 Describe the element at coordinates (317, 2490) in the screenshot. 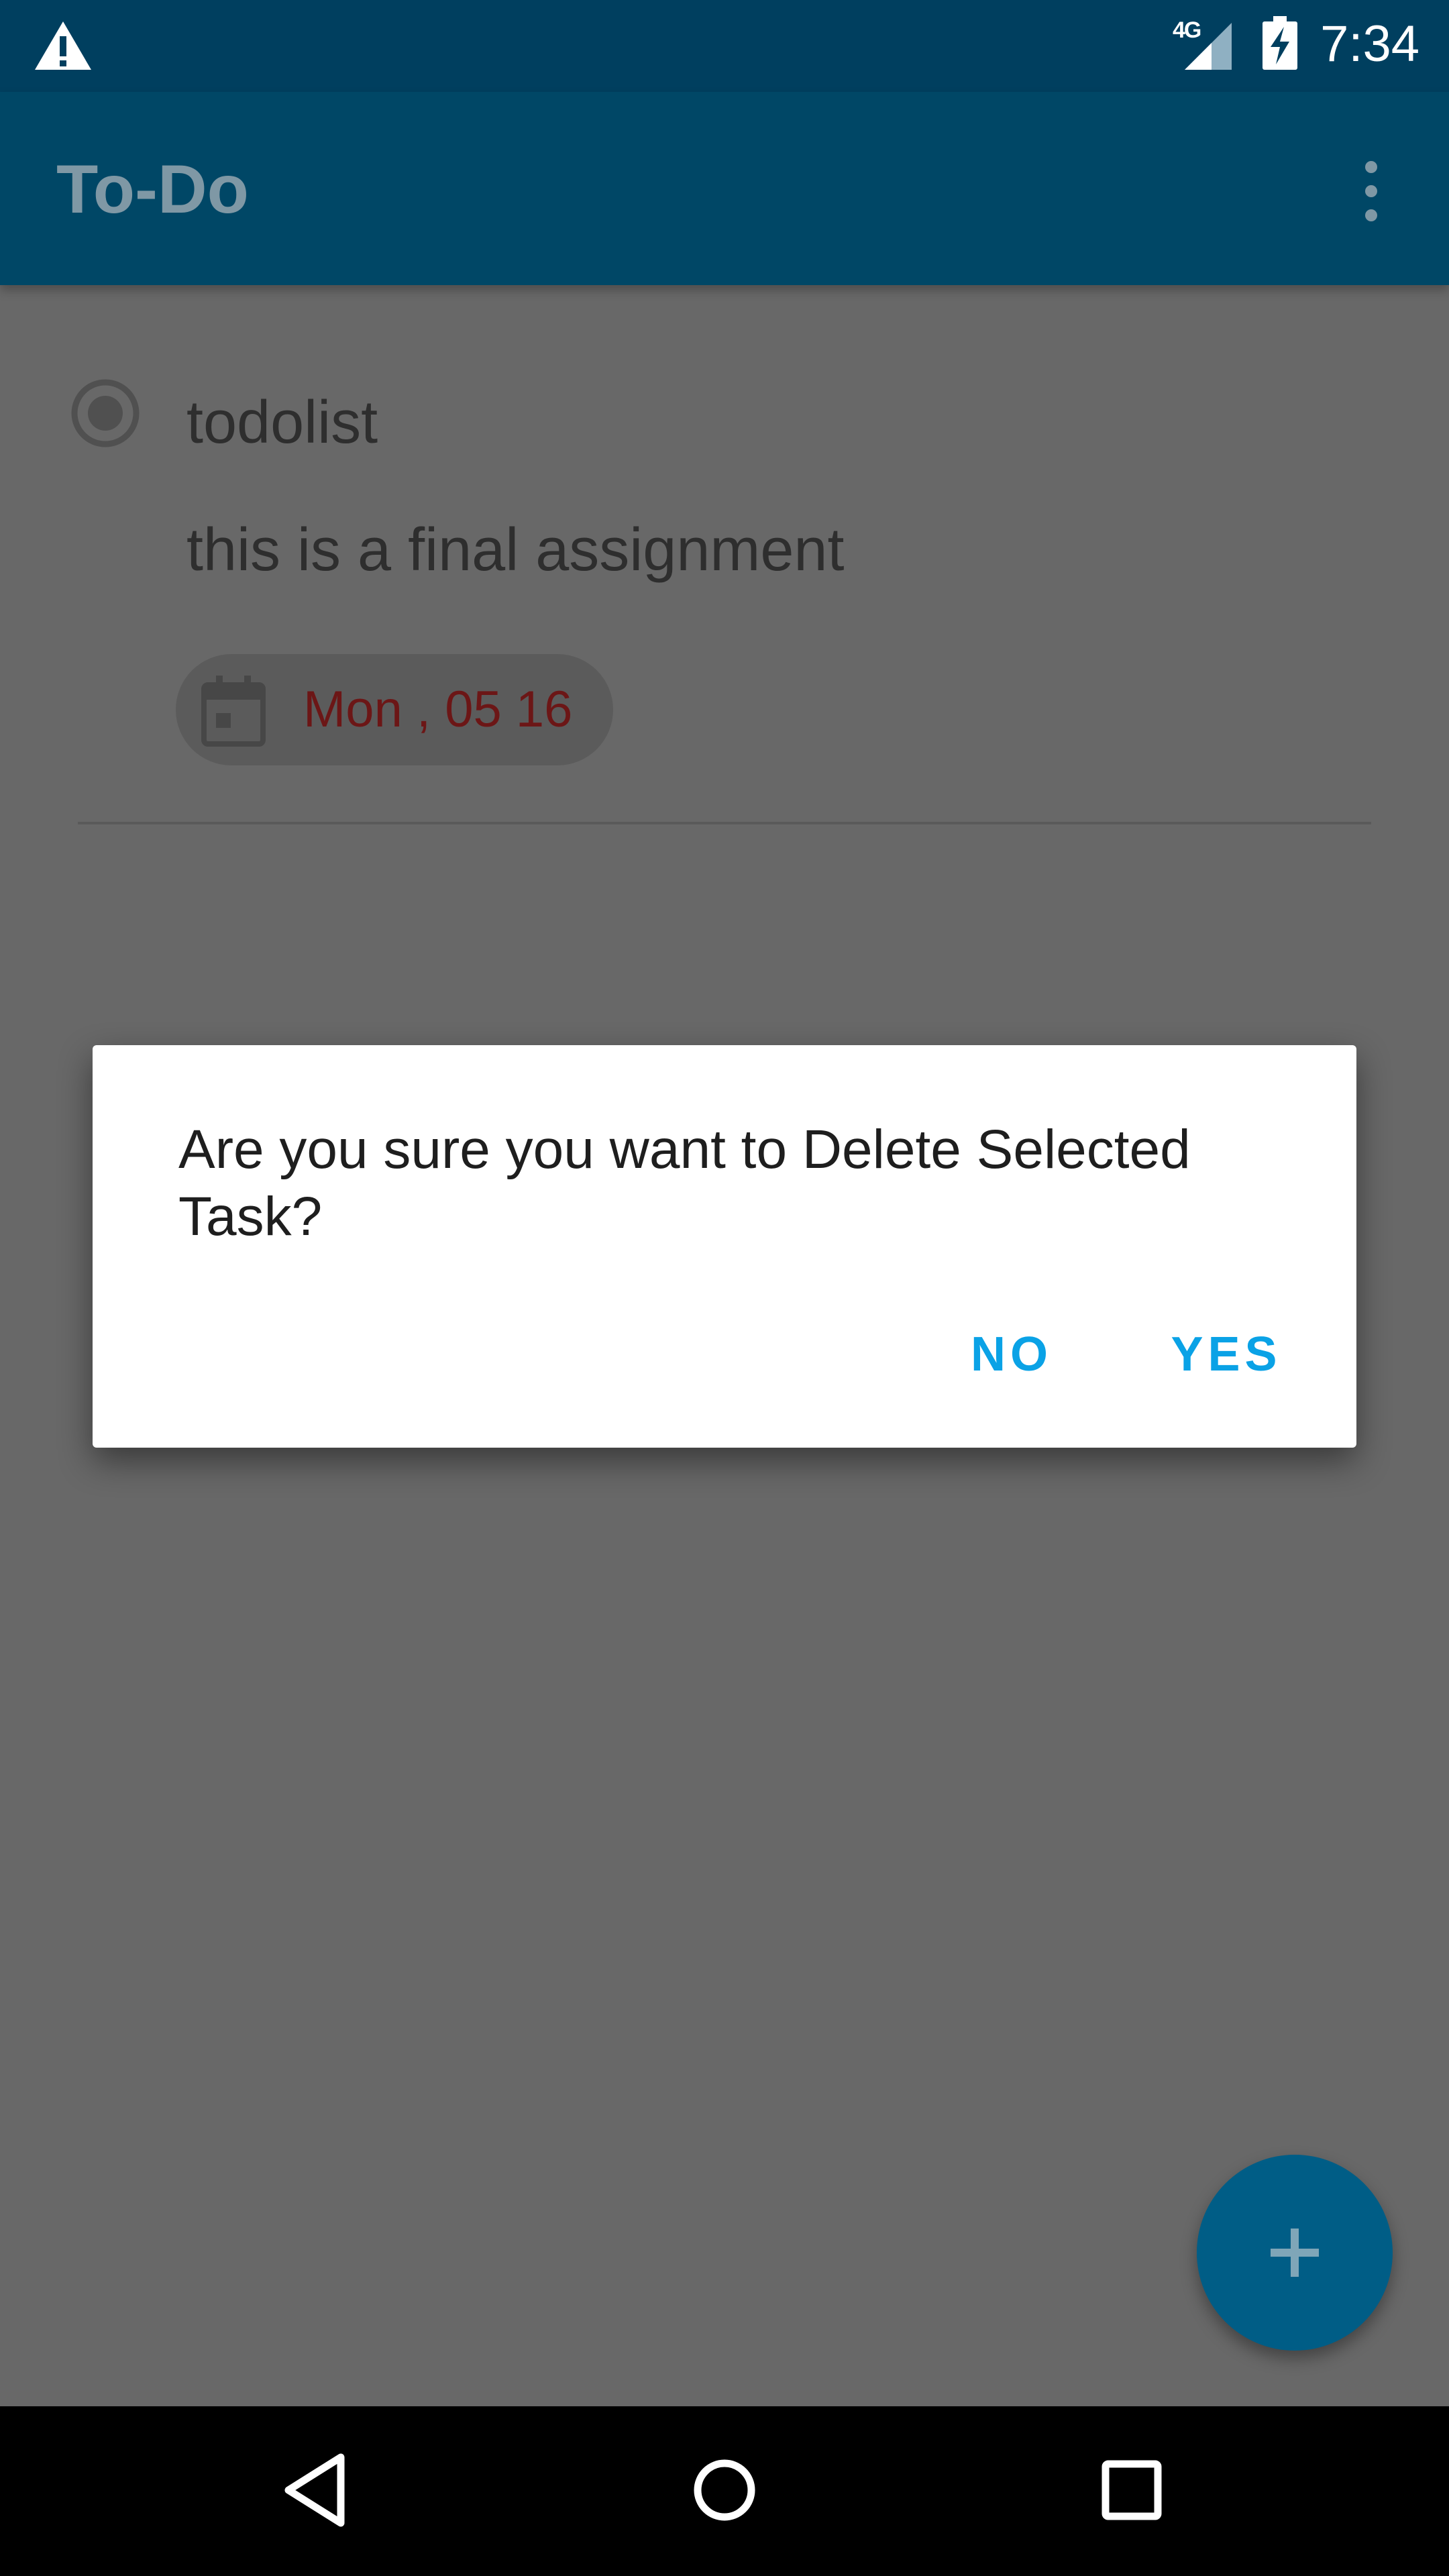

I see `back-icon` at that location.